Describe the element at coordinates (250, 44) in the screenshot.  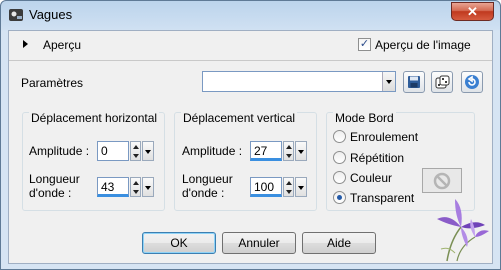
I see `preview-bar: Aperçu ✓ Aperçu de l'image` at that location.